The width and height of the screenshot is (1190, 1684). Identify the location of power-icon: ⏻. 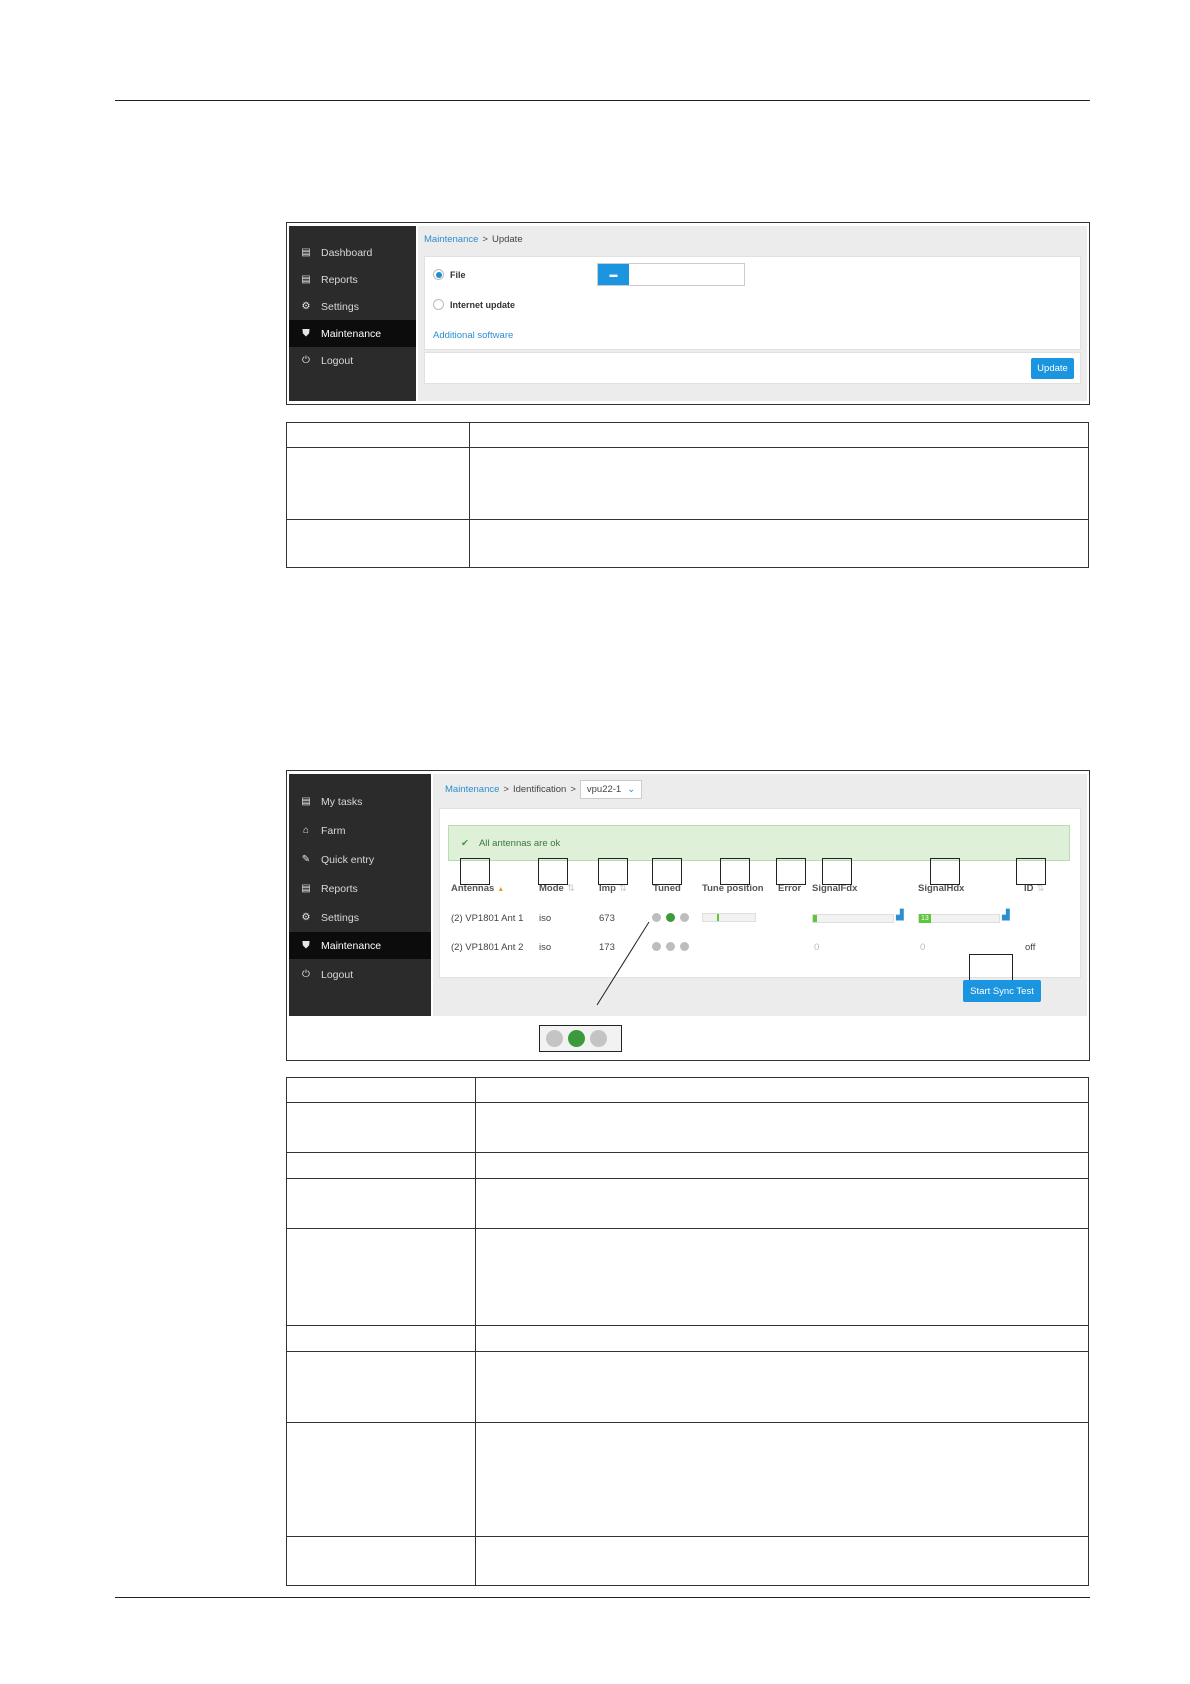
(306, 974).